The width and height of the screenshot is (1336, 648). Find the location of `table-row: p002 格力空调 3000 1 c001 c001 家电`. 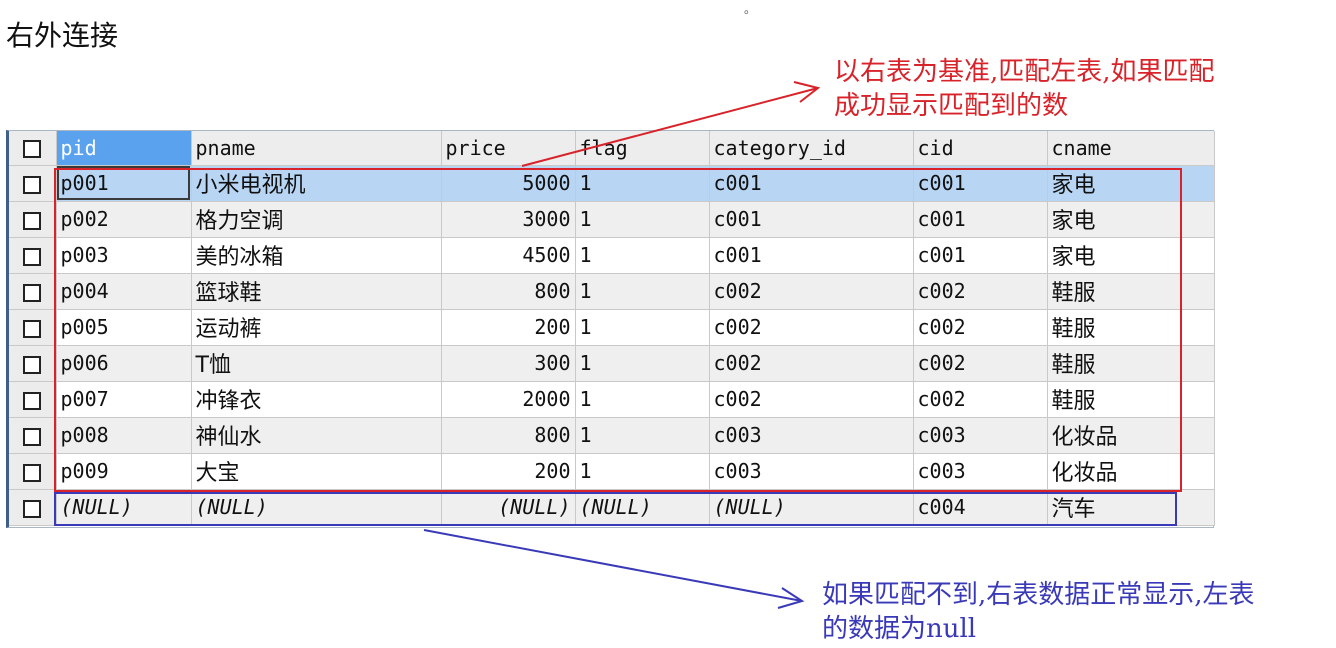

table-row: p002 格力空调 3000 1 c001 c001 家电 is located at coordinates (612, 219).